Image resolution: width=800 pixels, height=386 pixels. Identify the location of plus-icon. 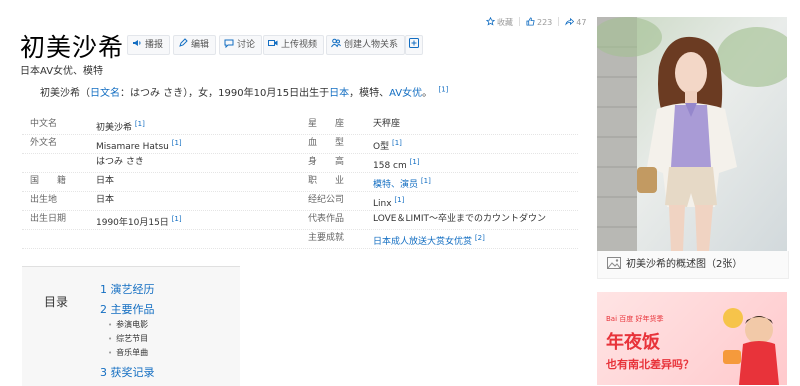
(414, 42).